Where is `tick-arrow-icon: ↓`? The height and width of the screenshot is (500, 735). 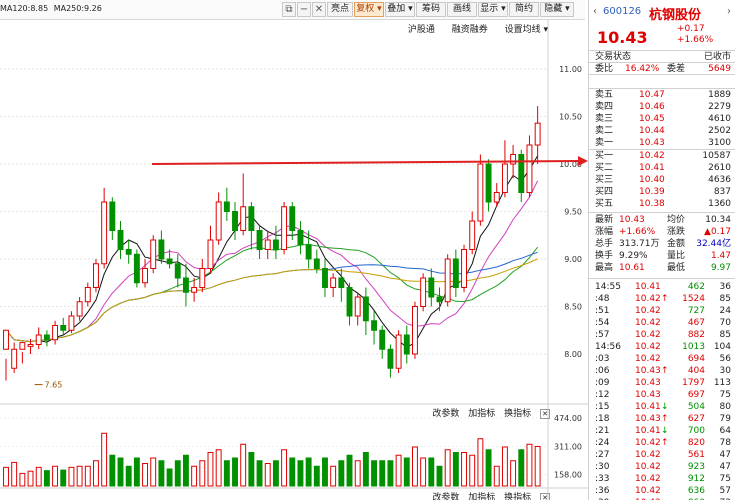
tick-arrow-icon: ↓ is located at coordinates (665, 431).